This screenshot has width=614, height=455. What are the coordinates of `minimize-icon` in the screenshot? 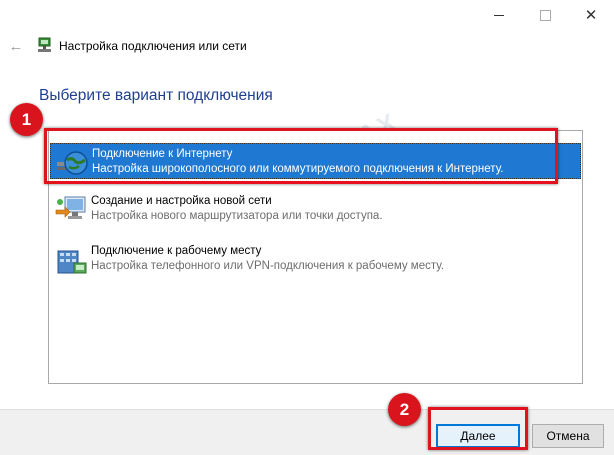 It's located at (499, 15).